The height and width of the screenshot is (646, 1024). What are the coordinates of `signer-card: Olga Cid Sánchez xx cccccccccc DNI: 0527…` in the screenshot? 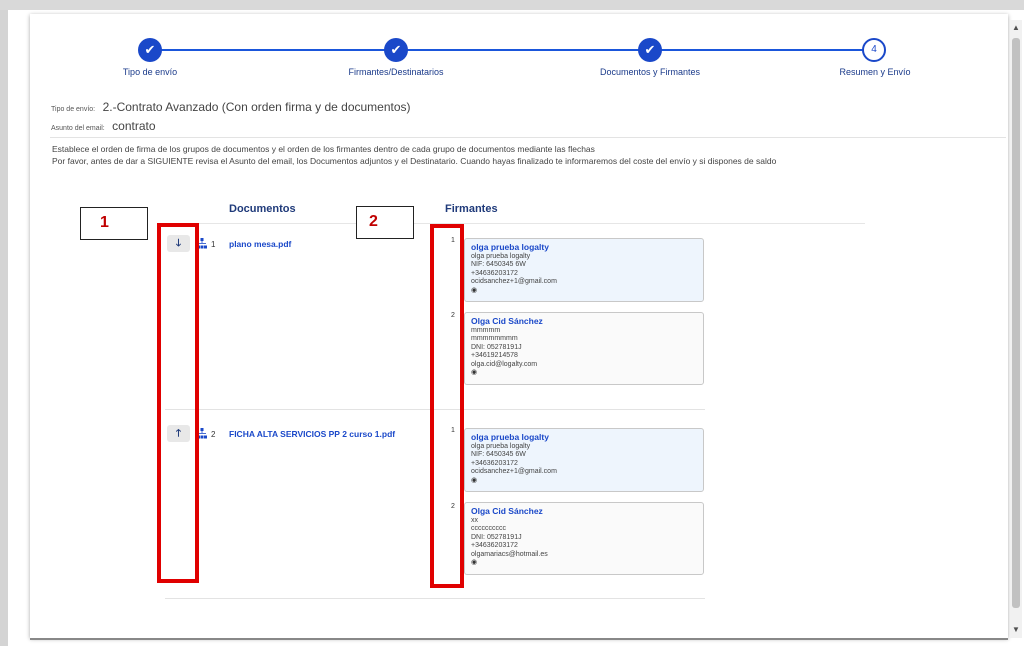 It's located at (584, 538).